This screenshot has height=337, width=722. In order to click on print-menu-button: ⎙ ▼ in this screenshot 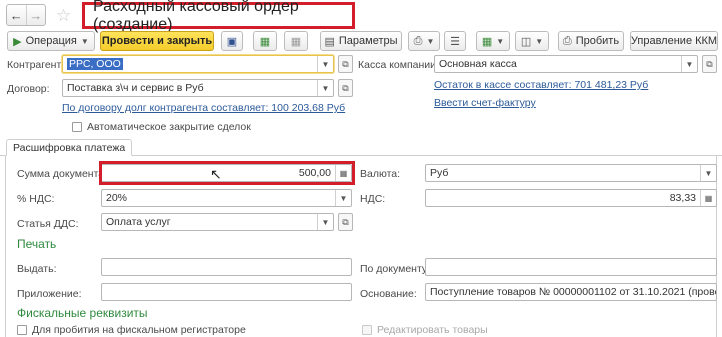, I will do `click(424, 41)`.